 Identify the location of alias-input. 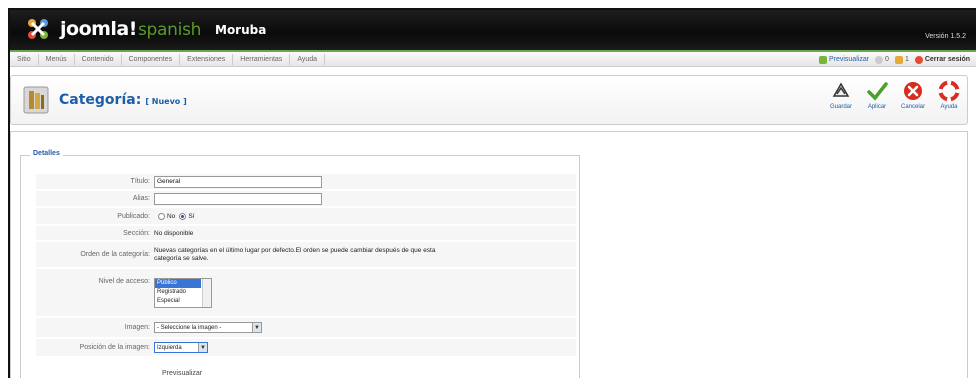
(238, 198).